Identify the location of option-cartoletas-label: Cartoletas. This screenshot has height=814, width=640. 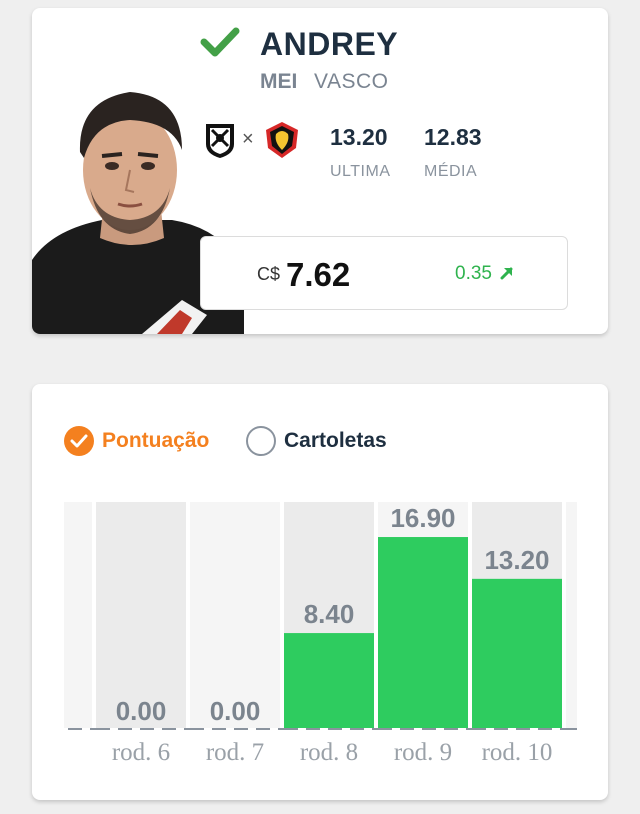
(335, 440).